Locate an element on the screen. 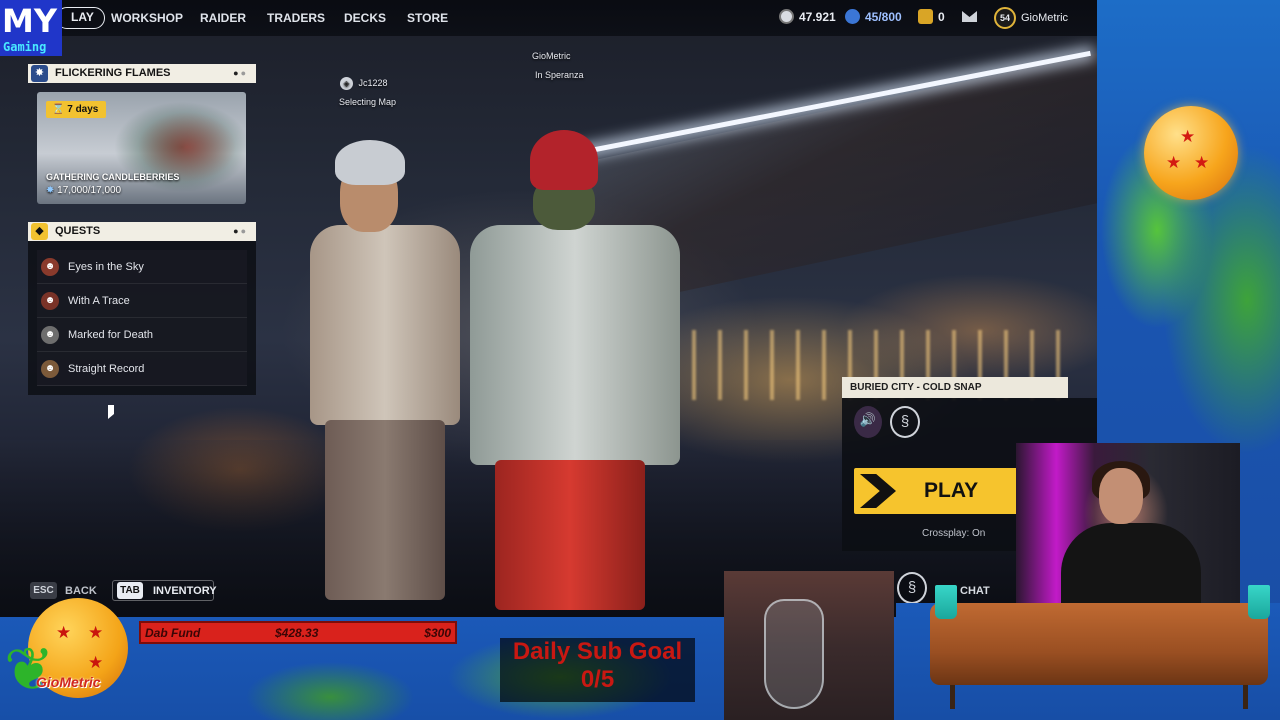 Image resolution: width=1280 pixels, height=720 pixels. mail-button is located at coordinates (969, 16).